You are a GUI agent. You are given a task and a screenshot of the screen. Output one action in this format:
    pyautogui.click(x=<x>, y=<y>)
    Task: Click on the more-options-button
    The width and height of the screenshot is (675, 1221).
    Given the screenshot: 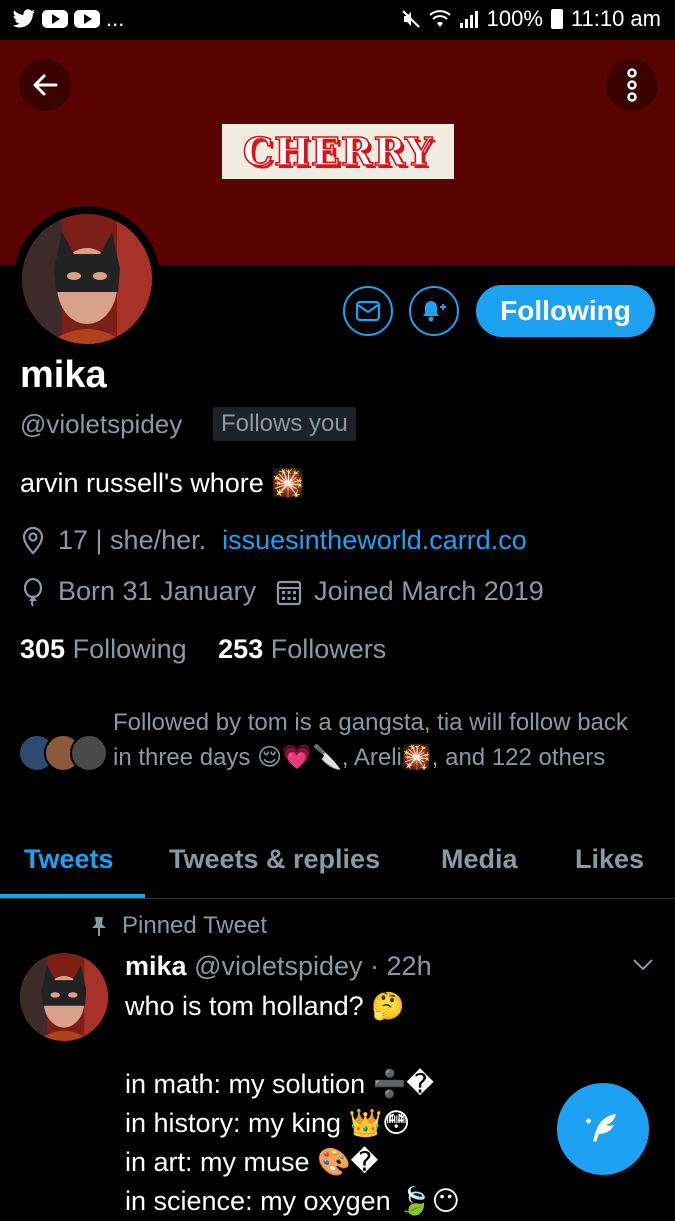 What is the action you would take?
    pyautogui.click(x=632, y=85)
    